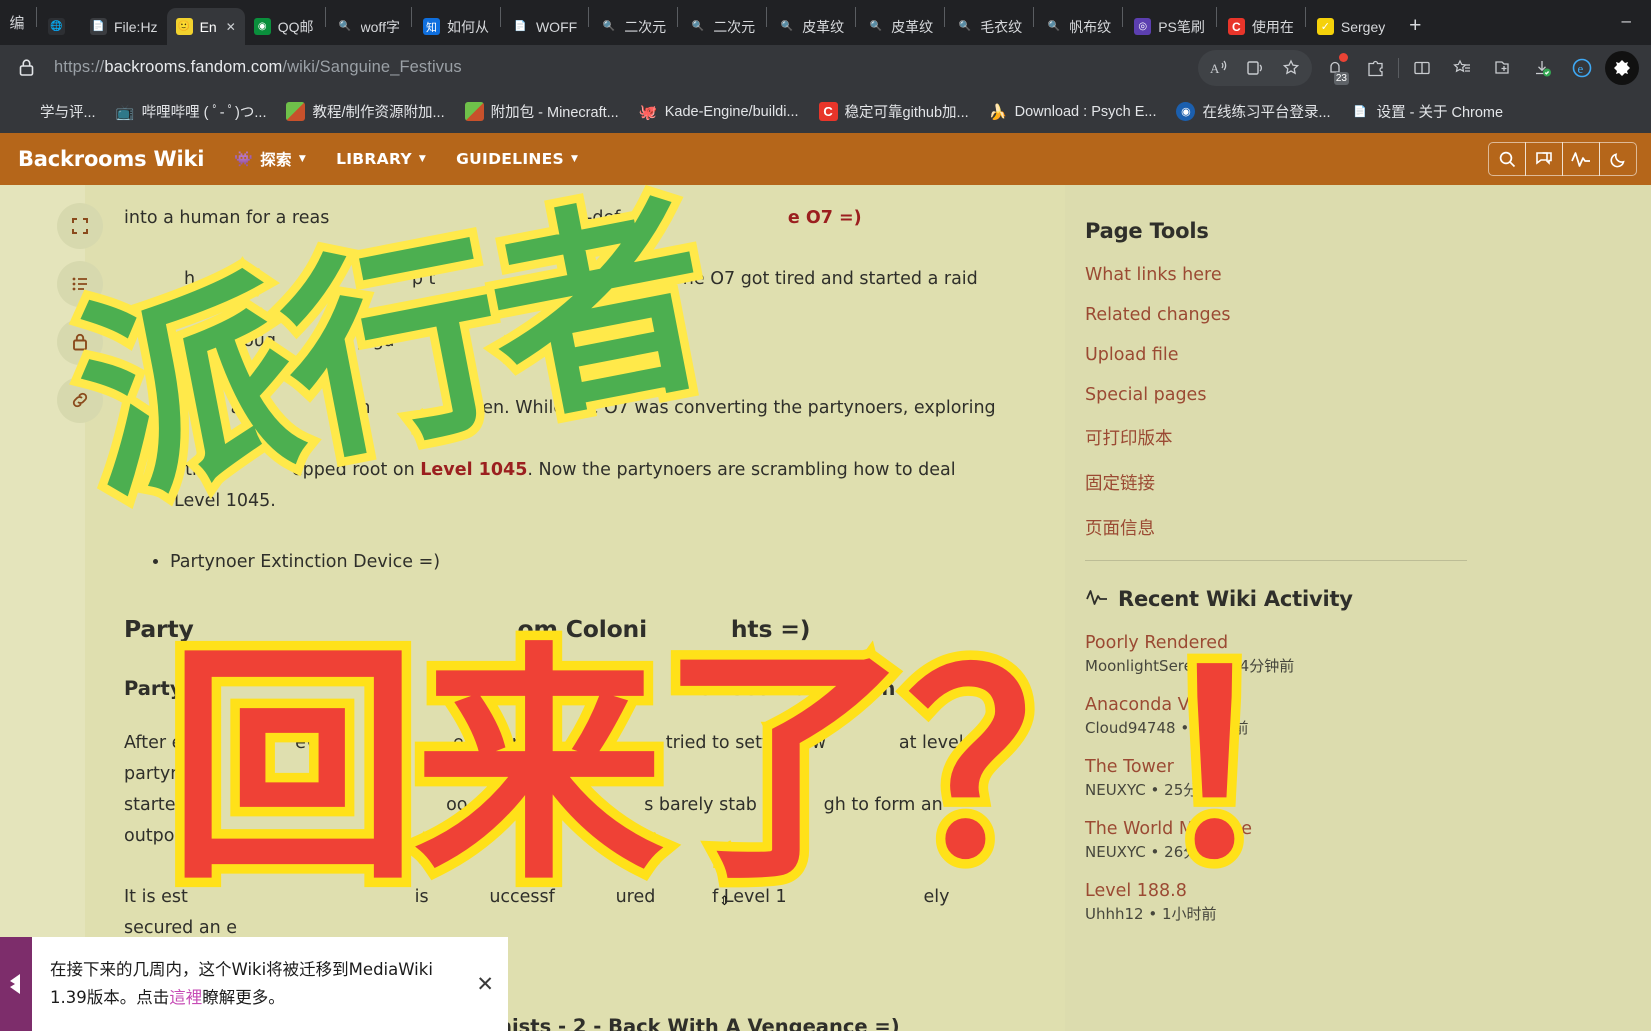 The width and height of the screenshot is (1651, 1031). I want to click on fandom-favicon: 🙂, so click(184, 26).